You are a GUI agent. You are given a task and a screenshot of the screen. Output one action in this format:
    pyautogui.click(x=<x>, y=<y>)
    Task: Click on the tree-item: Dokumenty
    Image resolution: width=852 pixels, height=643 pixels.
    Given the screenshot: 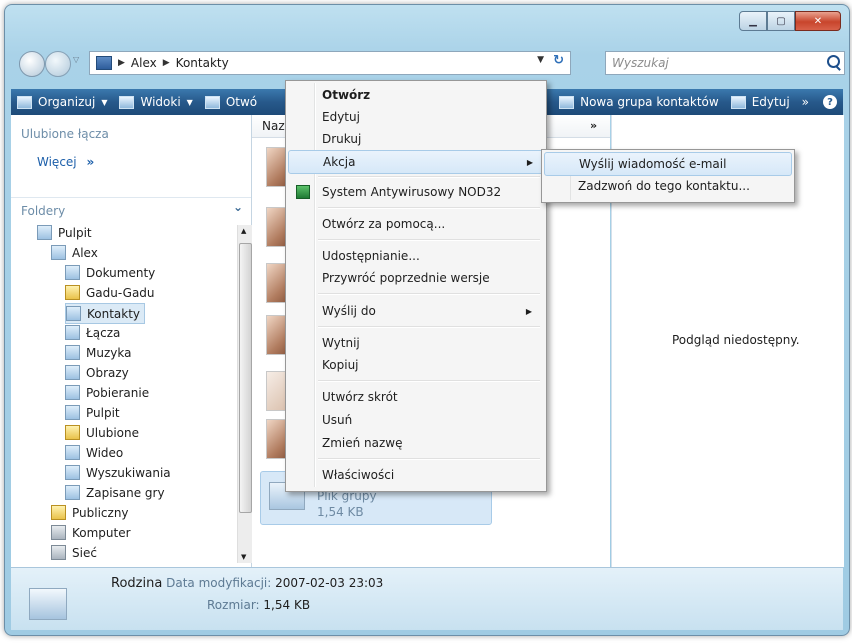 What is the action you would take?
    pyautogui.click(x=110, y=272)
    